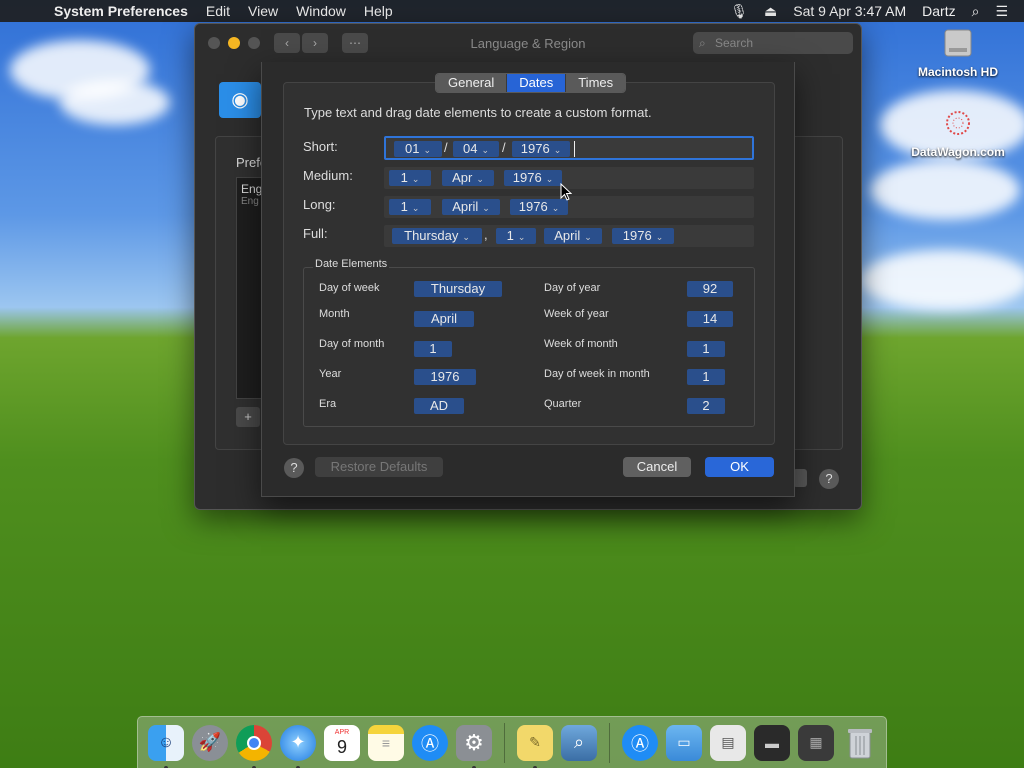 Image resolution: width=1024 pixels, height=768 pixels. What do you see at coordinates (378, 11) in the screenshot?
I see `menu-help: Help` at bounding box center [378, 11].